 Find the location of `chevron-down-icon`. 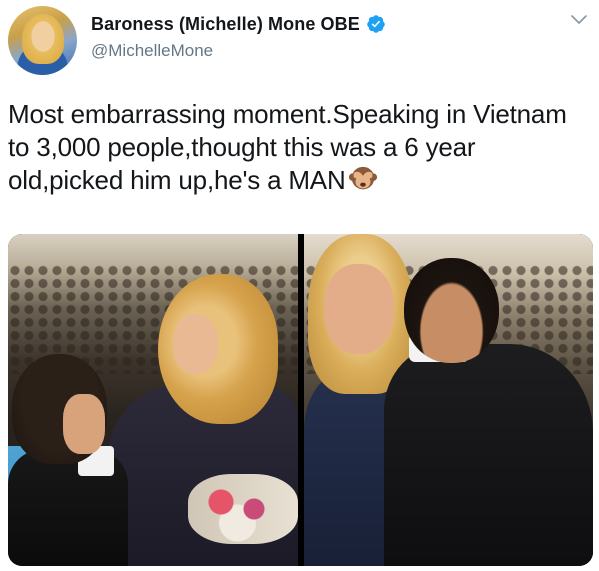

chevron-down-icon is located at coordinates (579, 20).